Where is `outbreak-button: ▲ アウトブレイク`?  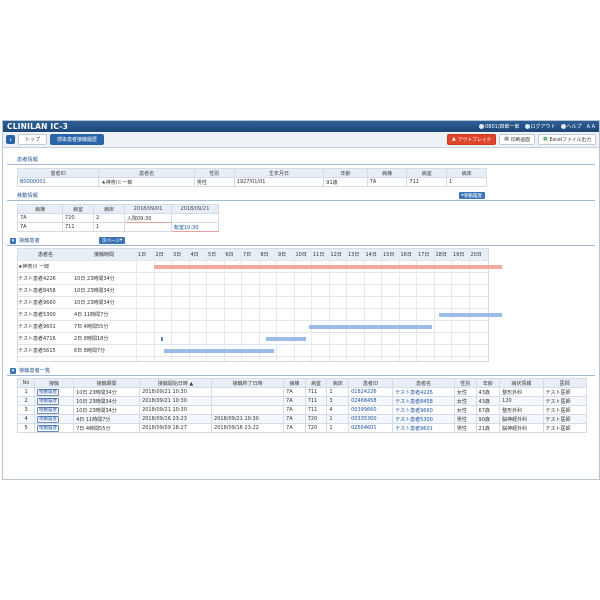
outbreak-button: ▲ アウトブレイク is located at coordinates (472, 139).